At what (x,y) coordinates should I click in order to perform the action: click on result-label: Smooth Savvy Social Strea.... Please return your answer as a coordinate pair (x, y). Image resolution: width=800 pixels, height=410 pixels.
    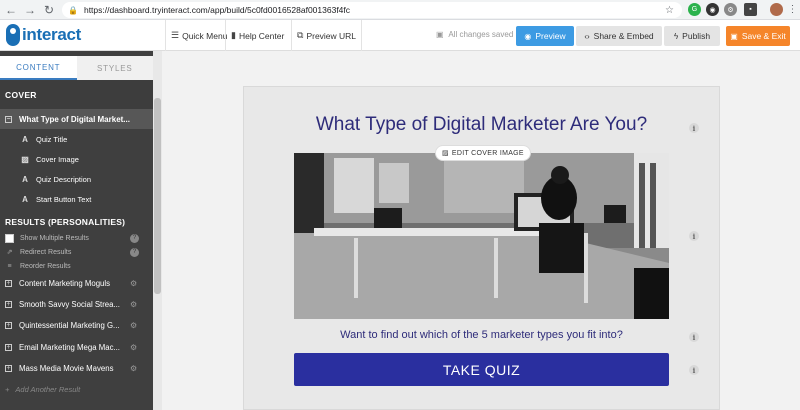
    Looking at the image, I should click on (69, 304).